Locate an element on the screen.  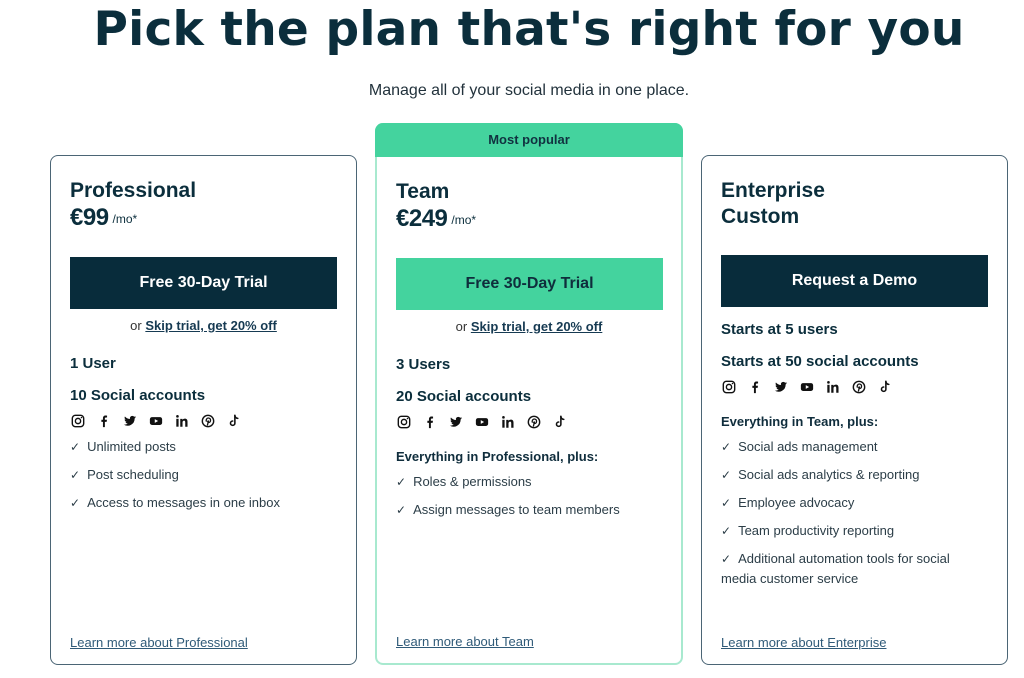
plan-price: Custom is located at coordinates (760, 216).